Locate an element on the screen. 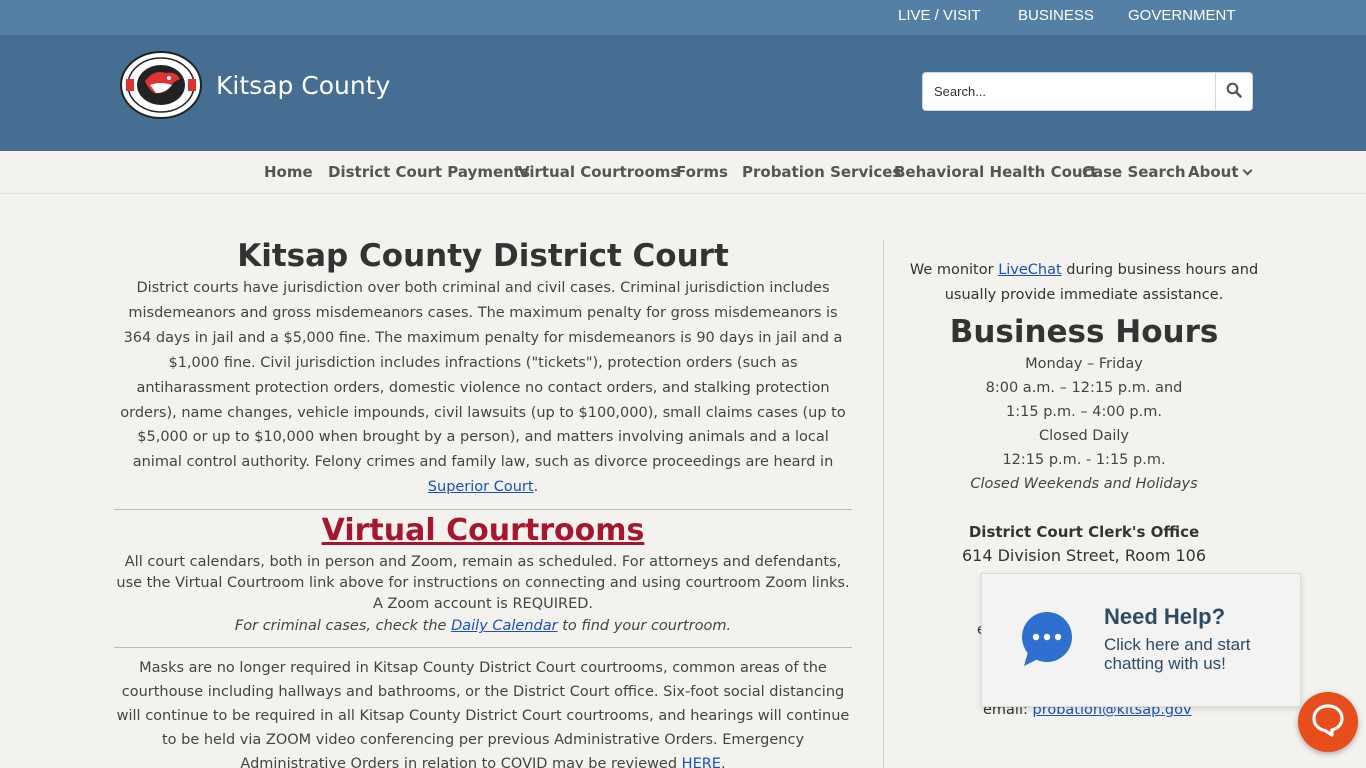 This screenshot has width=1366, height=768. business-hours-heading: Business Hours is located at coordinates (1084, 332).